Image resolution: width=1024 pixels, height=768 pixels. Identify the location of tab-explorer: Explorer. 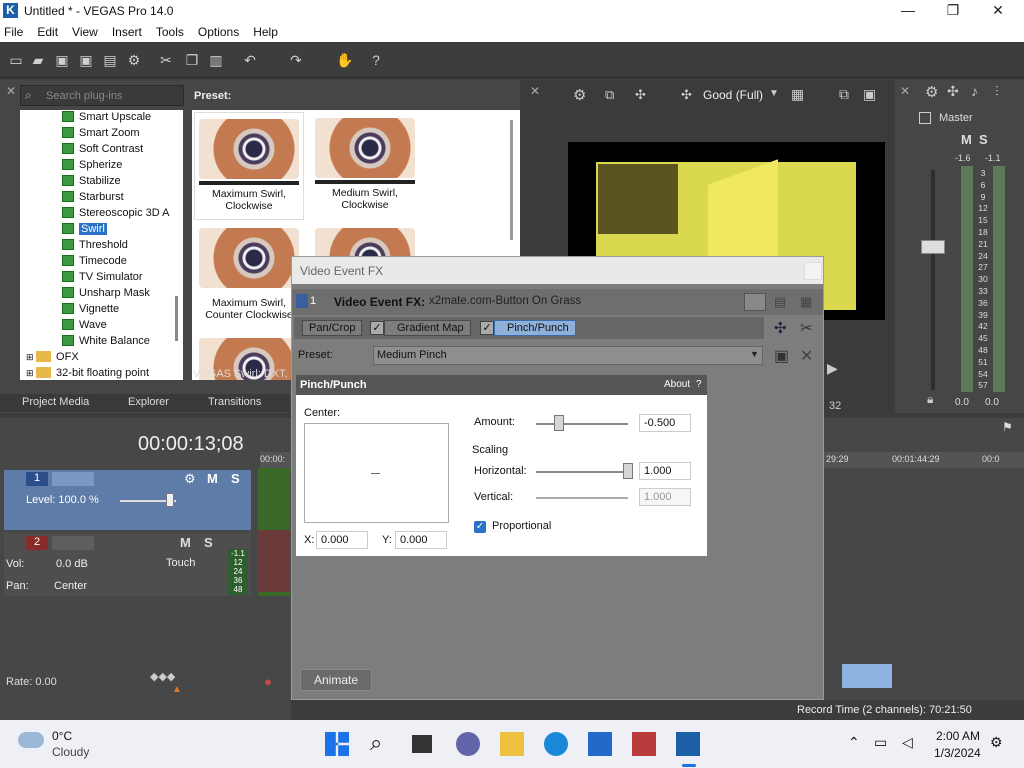
(148, 402).